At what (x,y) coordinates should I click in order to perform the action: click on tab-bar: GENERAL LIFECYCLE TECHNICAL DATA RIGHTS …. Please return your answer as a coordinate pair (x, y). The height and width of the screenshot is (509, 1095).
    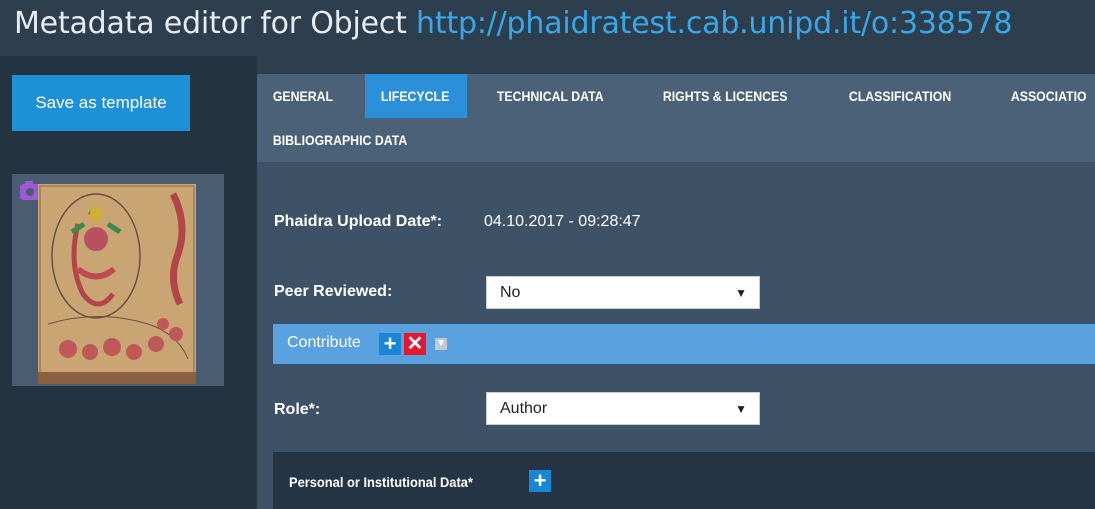
    Looking at the image, I should click on (676, 118).